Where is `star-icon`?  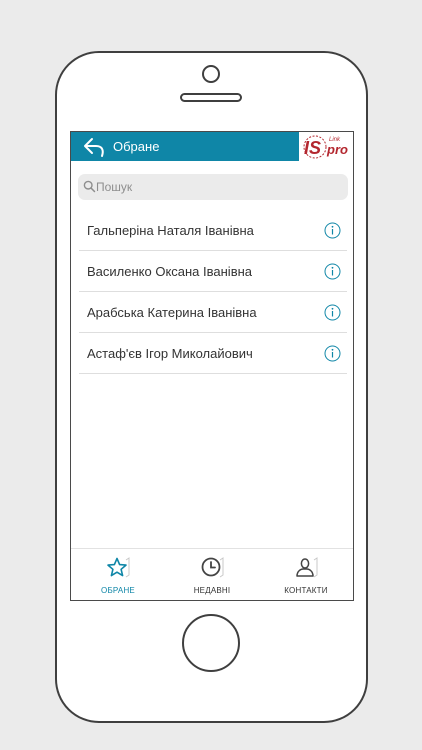
star-icon is located at coordinates (118, 567).